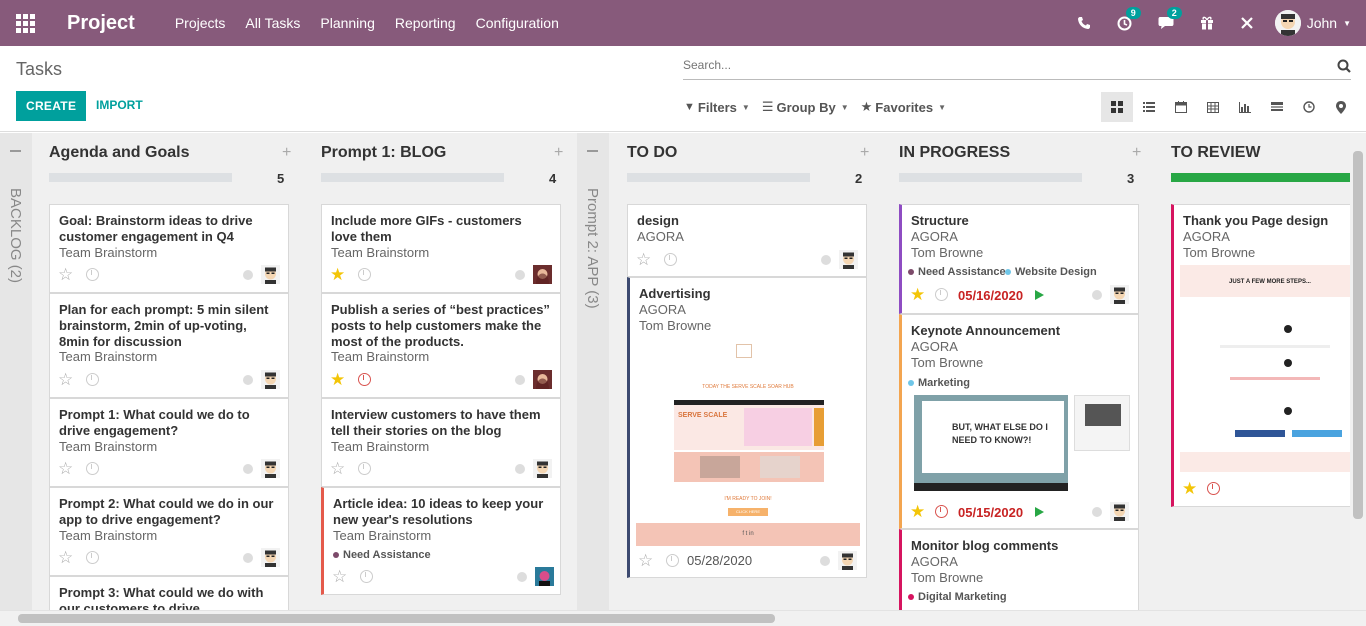 This screenshot has width=1366, height=626. Describe the element at coordinates (1207, 23) in the screenshot. I see `gift-icon` at that location.